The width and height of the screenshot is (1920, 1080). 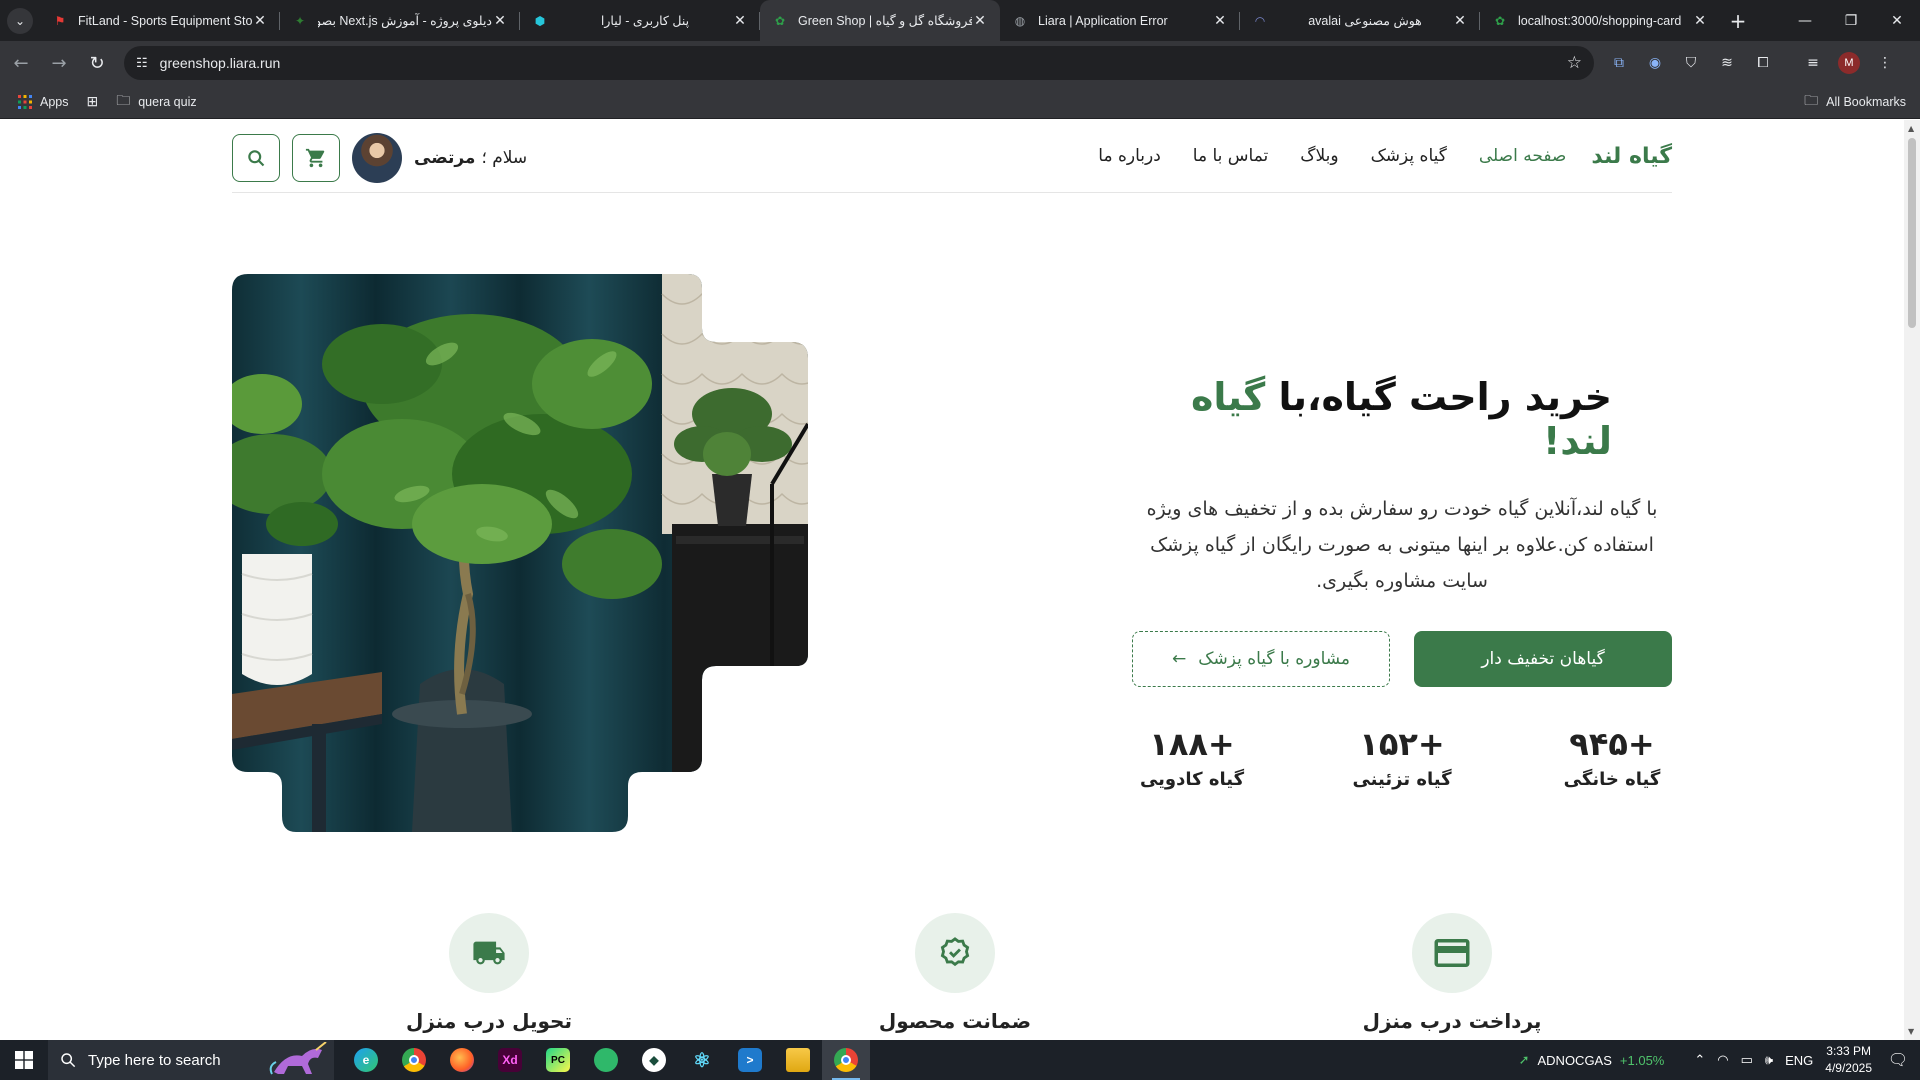 What do you see at coordinates (60, 20) in the screenshot?
I see `favicon-icon: ⚑` at bounding box center [60, 20].